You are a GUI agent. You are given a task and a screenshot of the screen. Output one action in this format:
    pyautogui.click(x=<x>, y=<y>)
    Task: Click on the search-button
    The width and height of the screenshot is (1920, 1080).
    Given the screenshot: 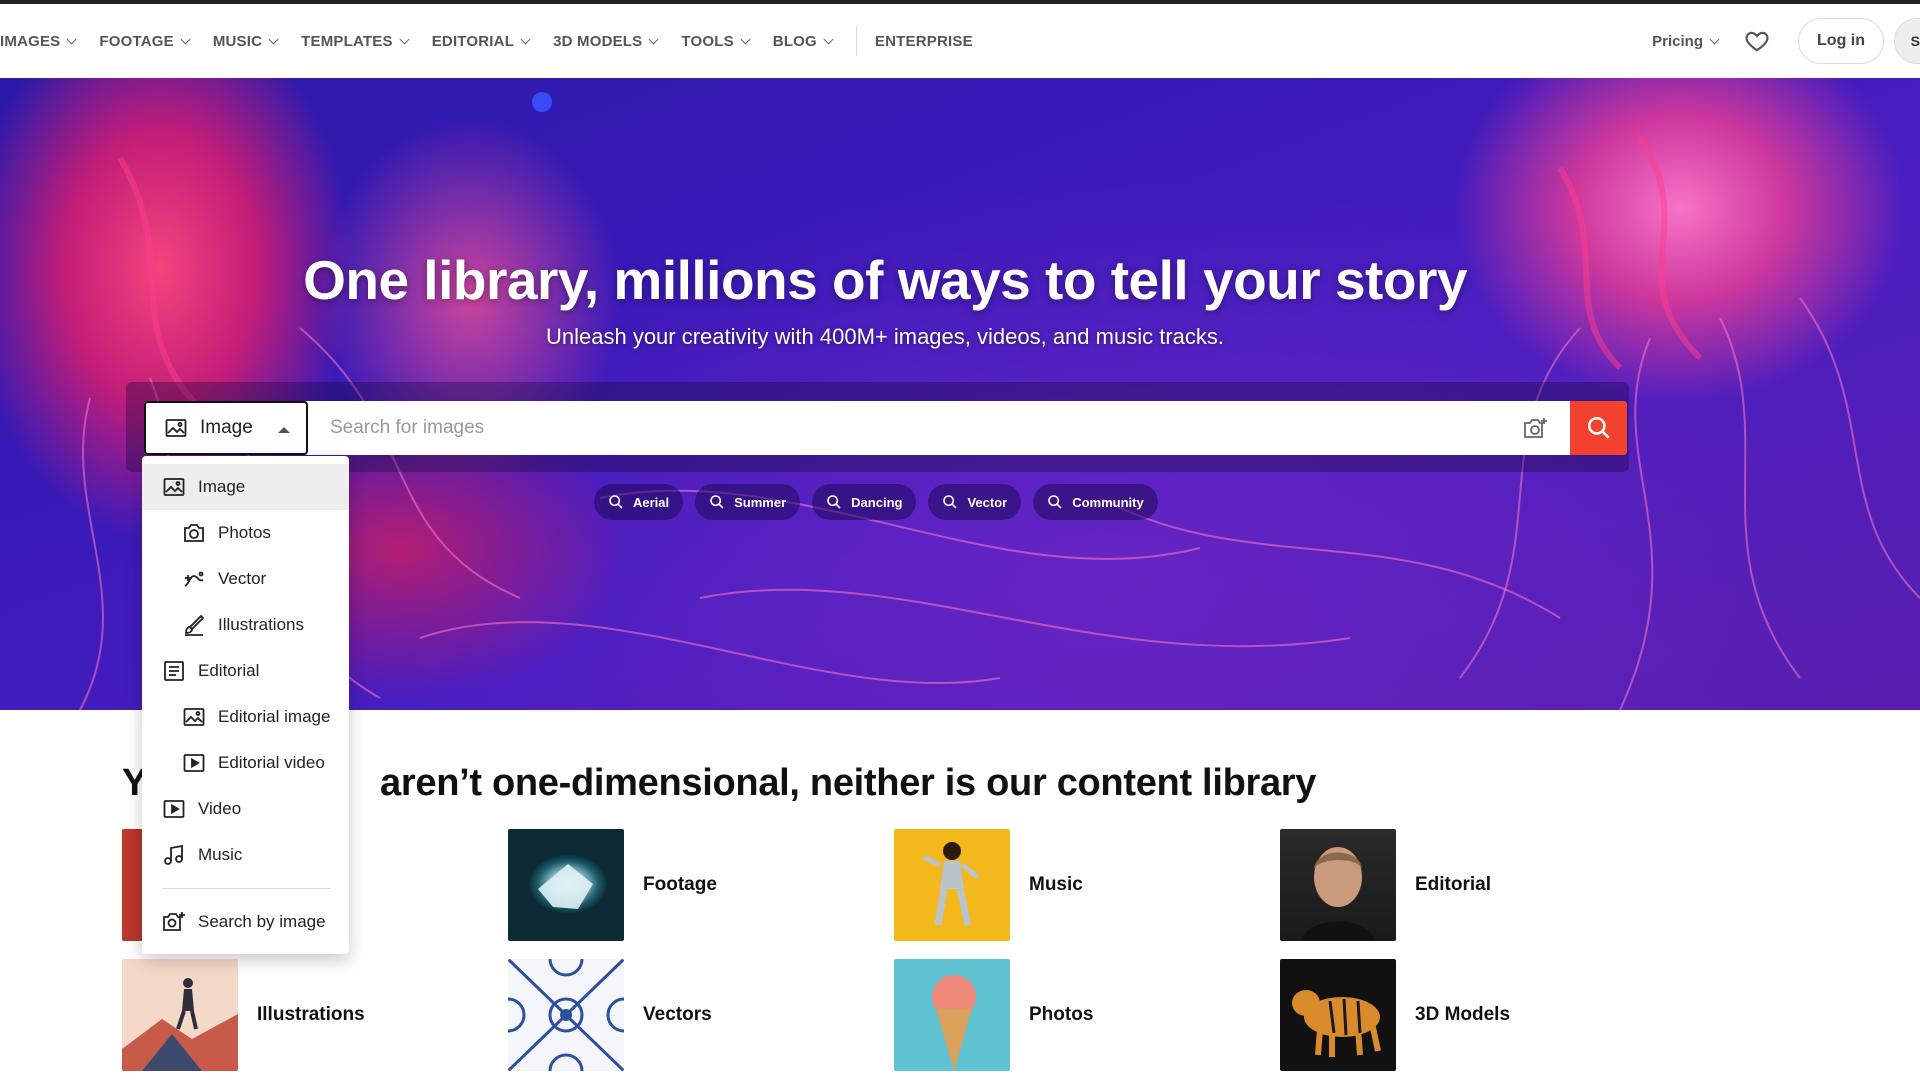 What is the action you would take?
    pyautogui.click(x=1598, y=428)
    